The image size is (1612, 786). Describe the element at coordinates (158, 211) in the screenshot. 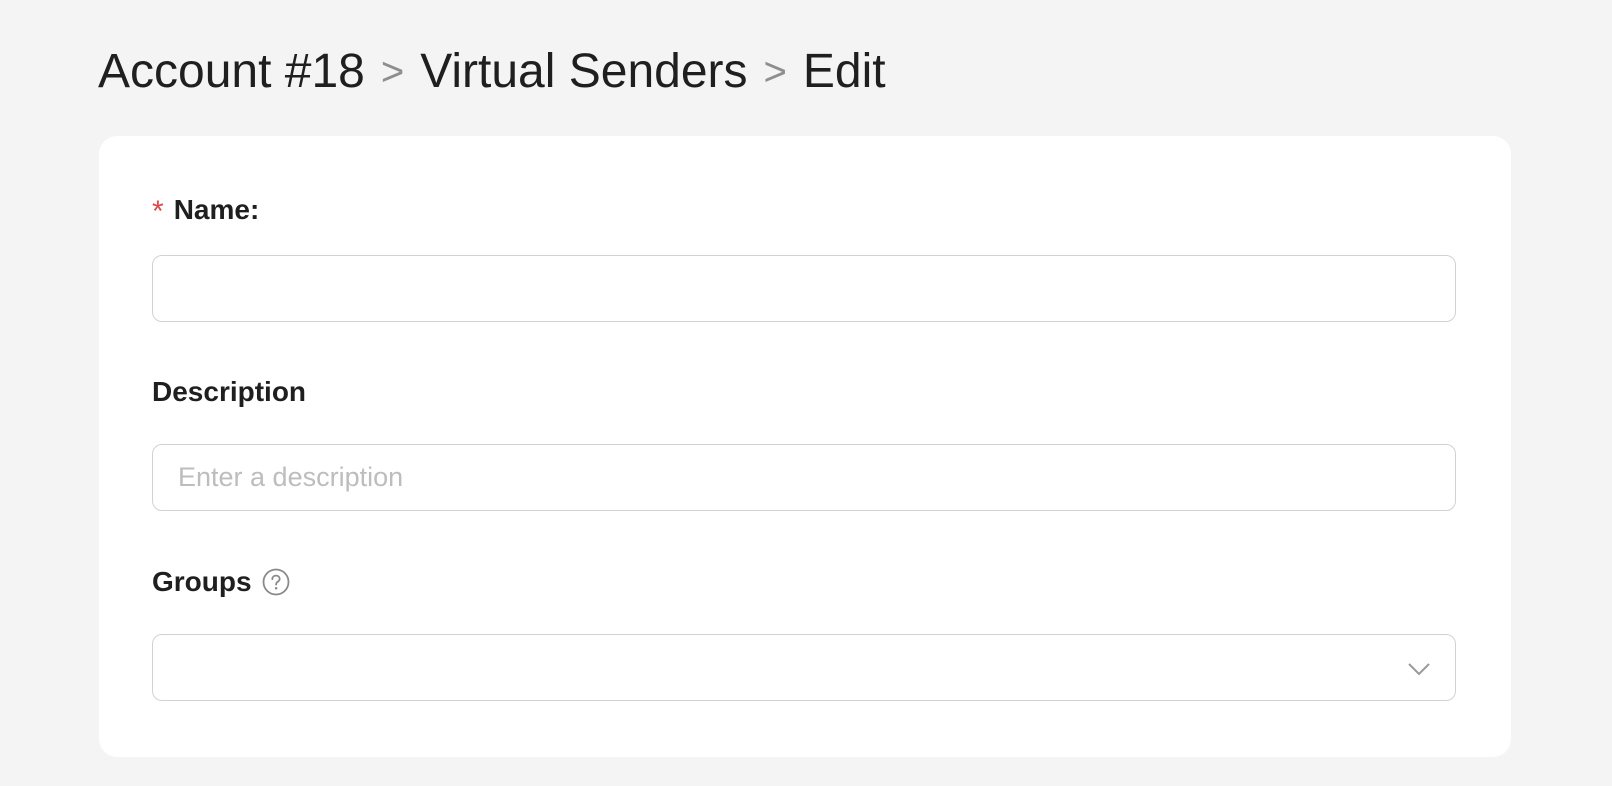

I see `required-mark: *` at that location.